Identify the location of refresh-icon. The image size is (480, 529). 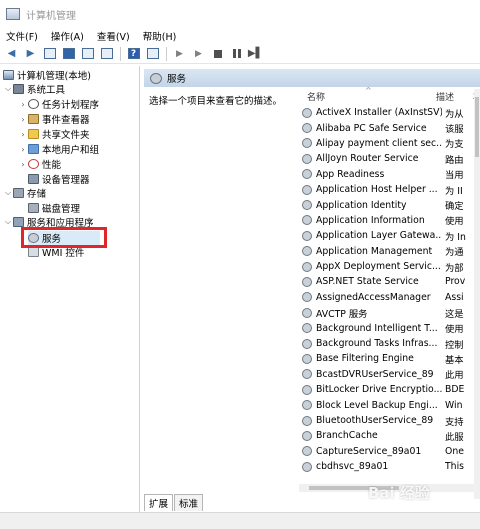
(87, 53).